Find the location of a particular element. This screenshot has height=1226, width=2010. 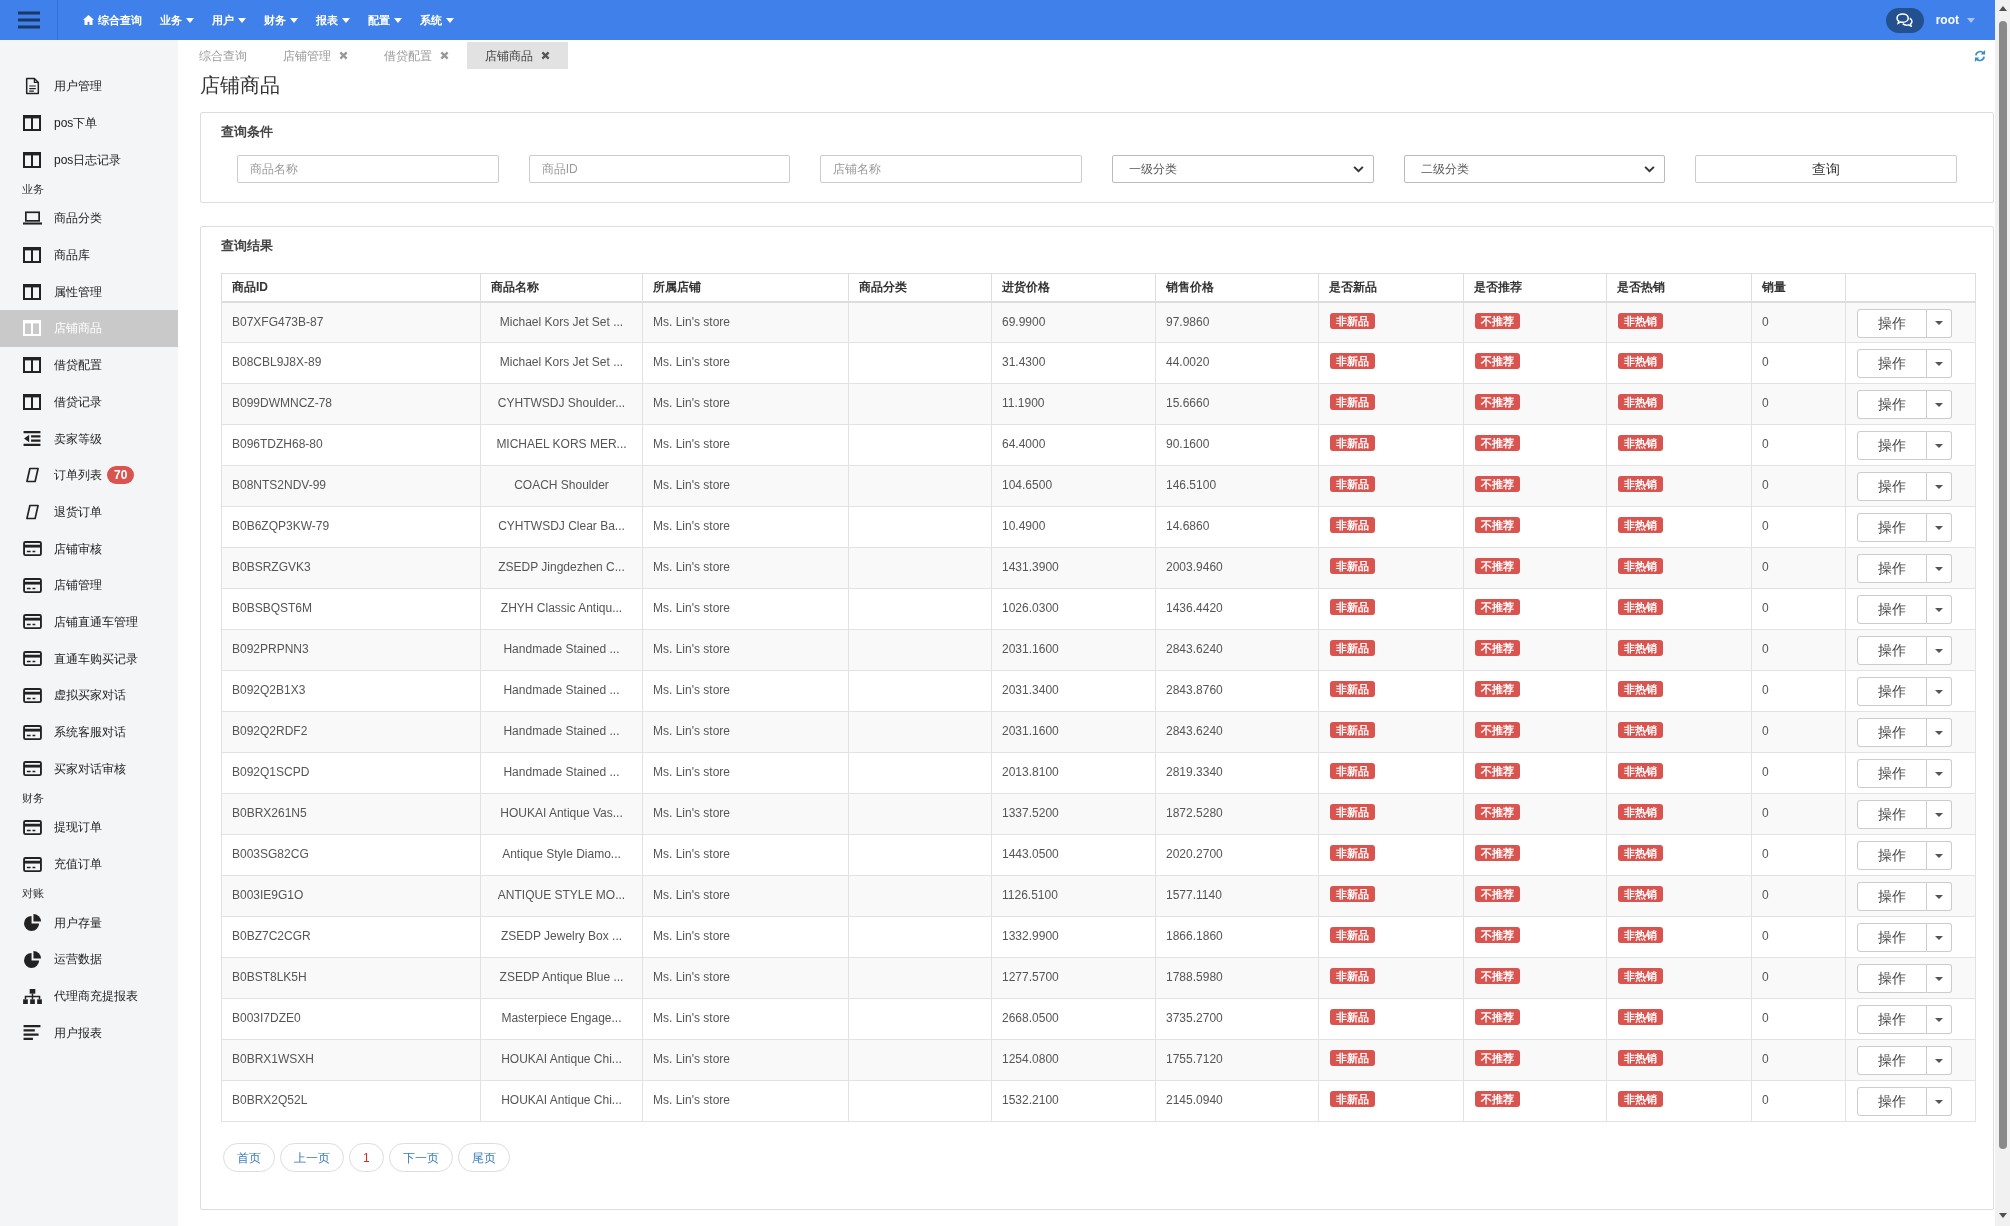

nav-menu-item: 业务 is located at coordinates (177, 20).